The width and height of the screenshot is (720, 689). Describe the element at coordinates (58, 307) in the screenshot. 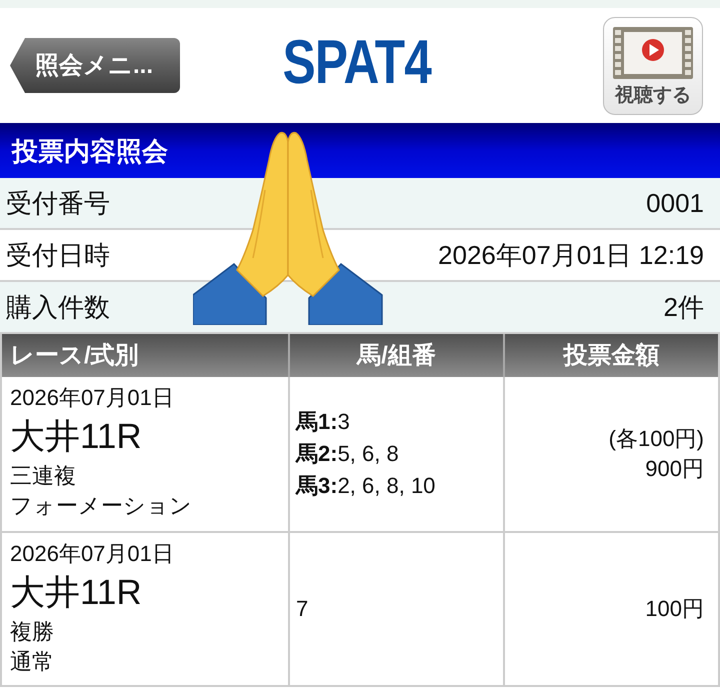

I see `summary-label: 購入件数` at that location.